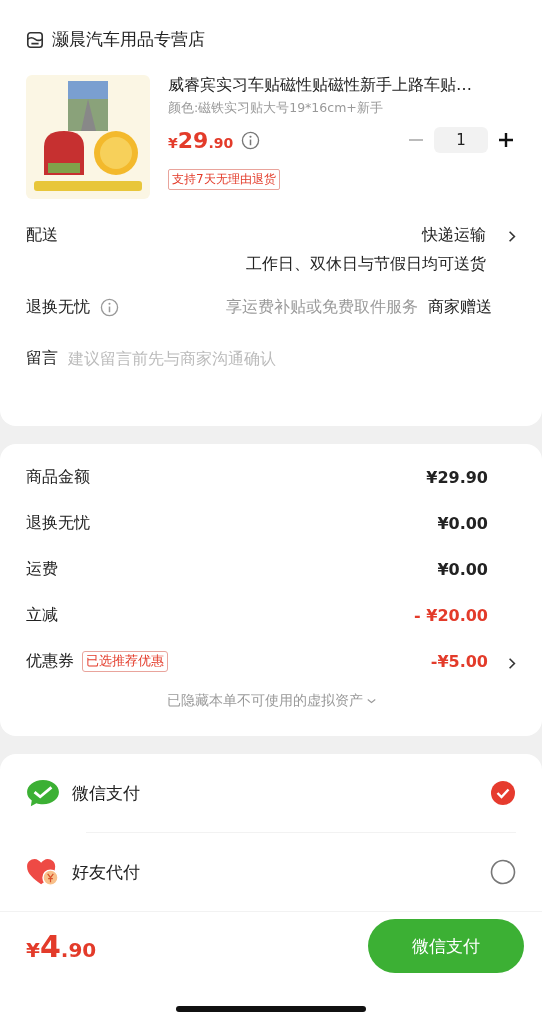 The image size is (542, 1024). Describe the element at coordinates (459, 661) in the screenshot. I see `summary-value: -¥5.00` at that location.